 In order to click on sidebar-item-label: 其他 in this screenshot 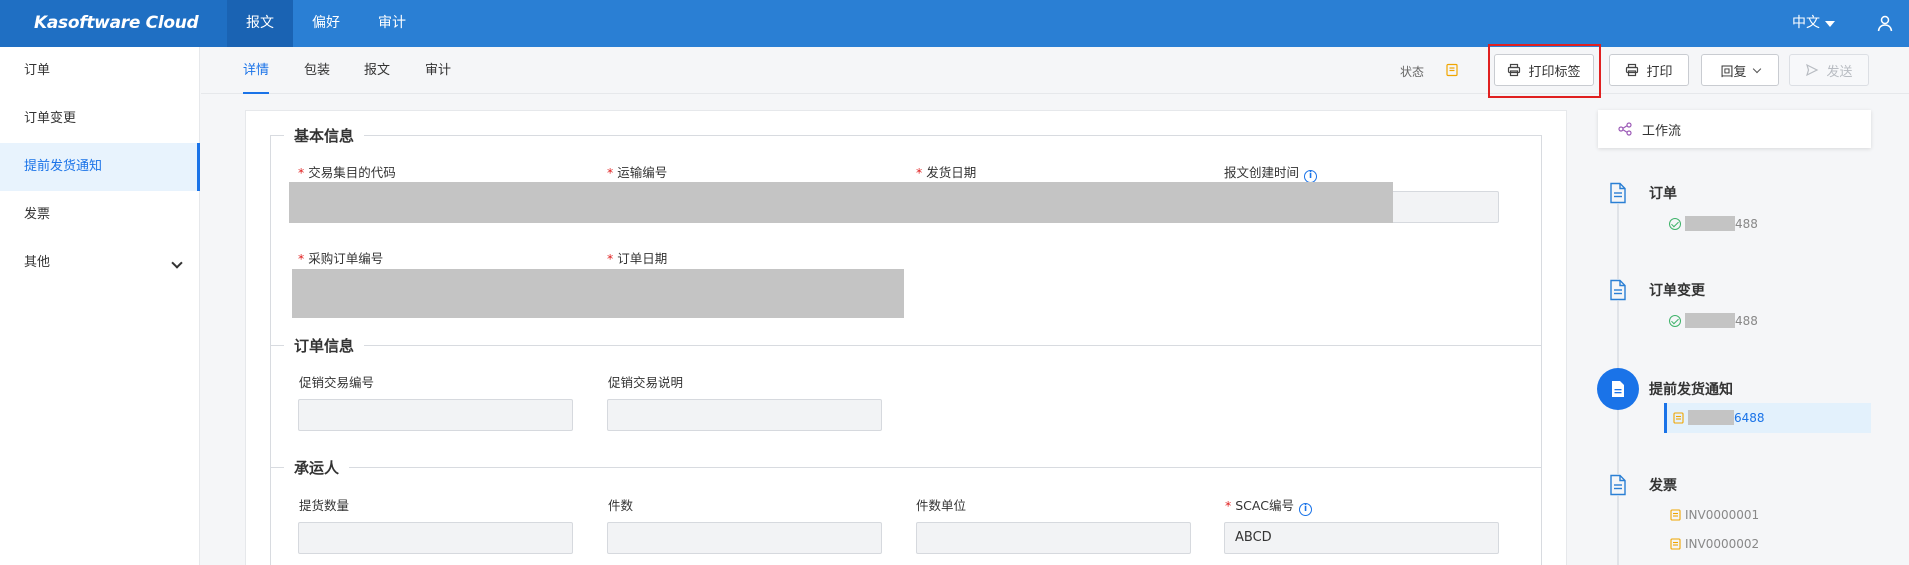, I will do `click(37, 262)`.